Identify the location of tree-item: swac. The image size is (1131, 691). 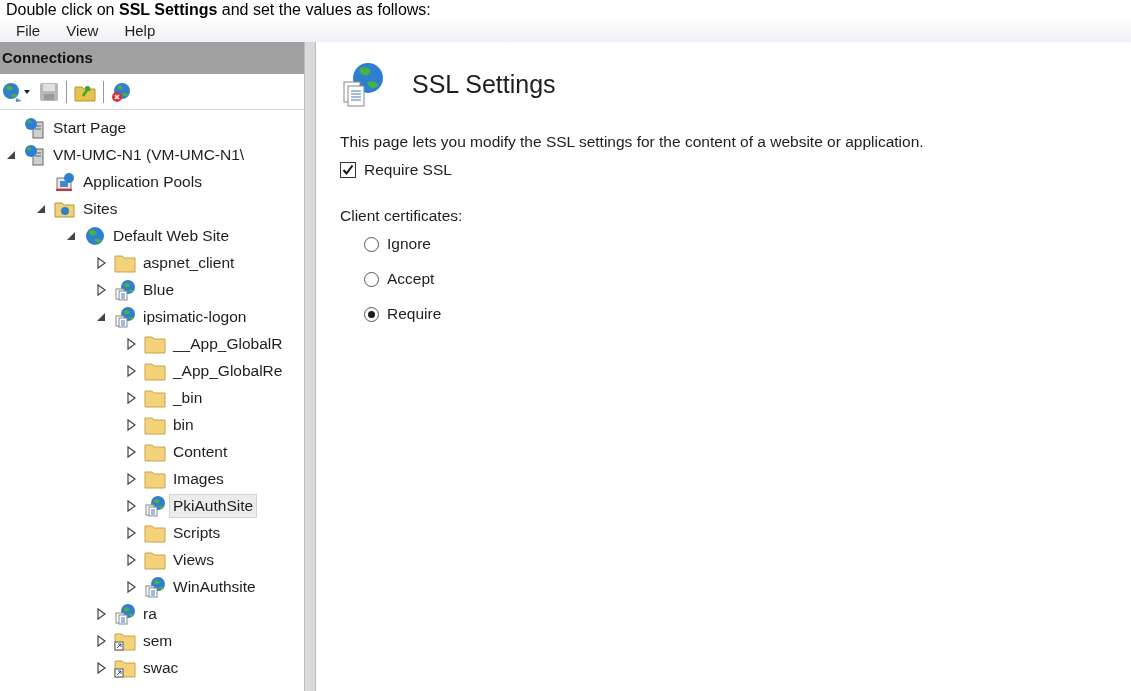
(161, 667).